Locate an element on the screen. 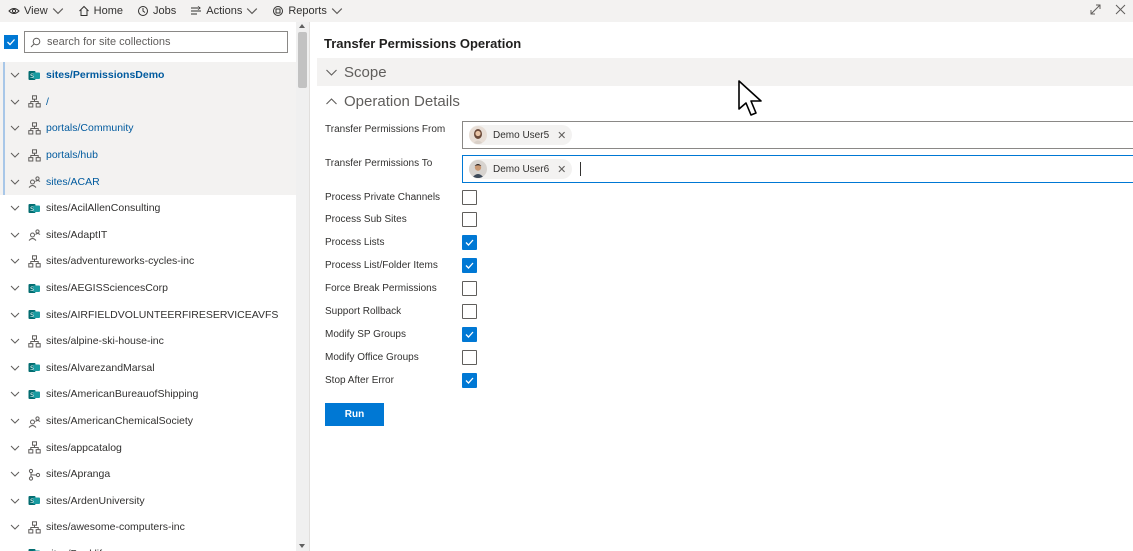  site-list-item: portals/hub is located at coordinates (148, 155).